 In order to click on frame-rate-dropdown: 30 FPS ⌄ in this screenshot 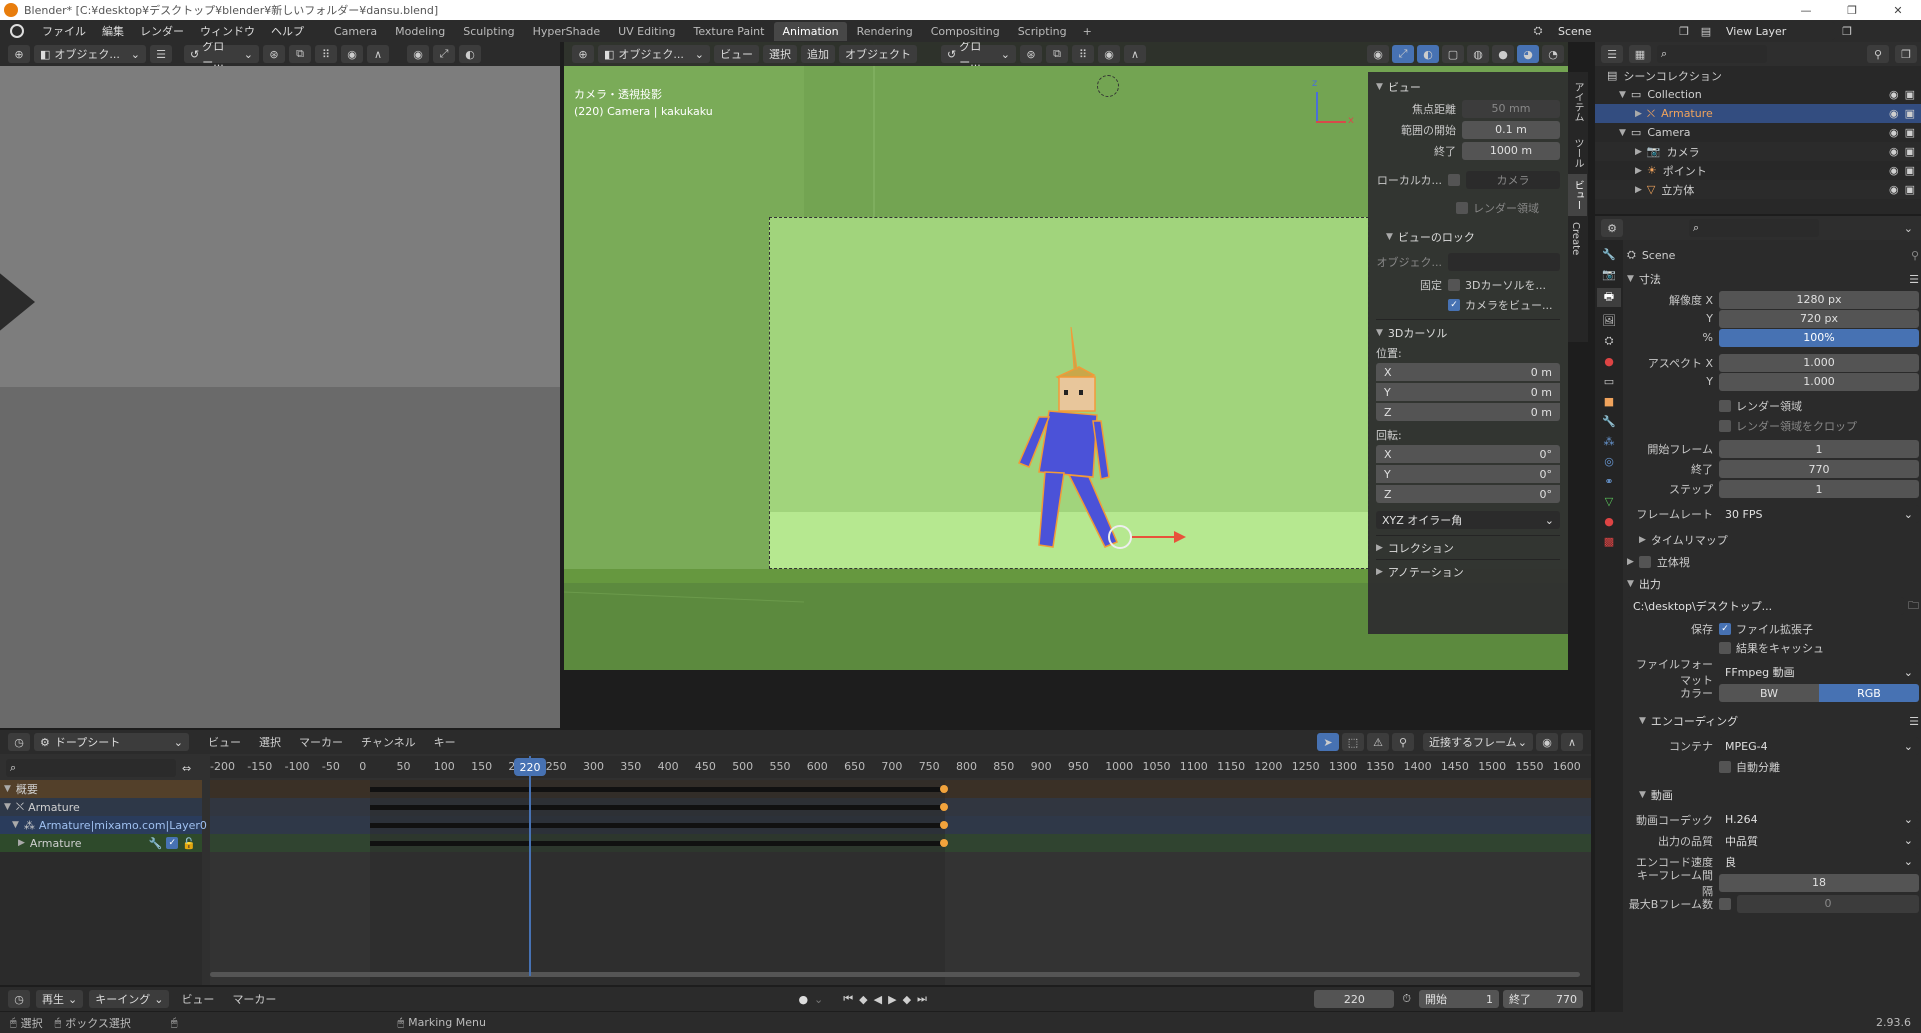, I will do `click(1819, 514)`.